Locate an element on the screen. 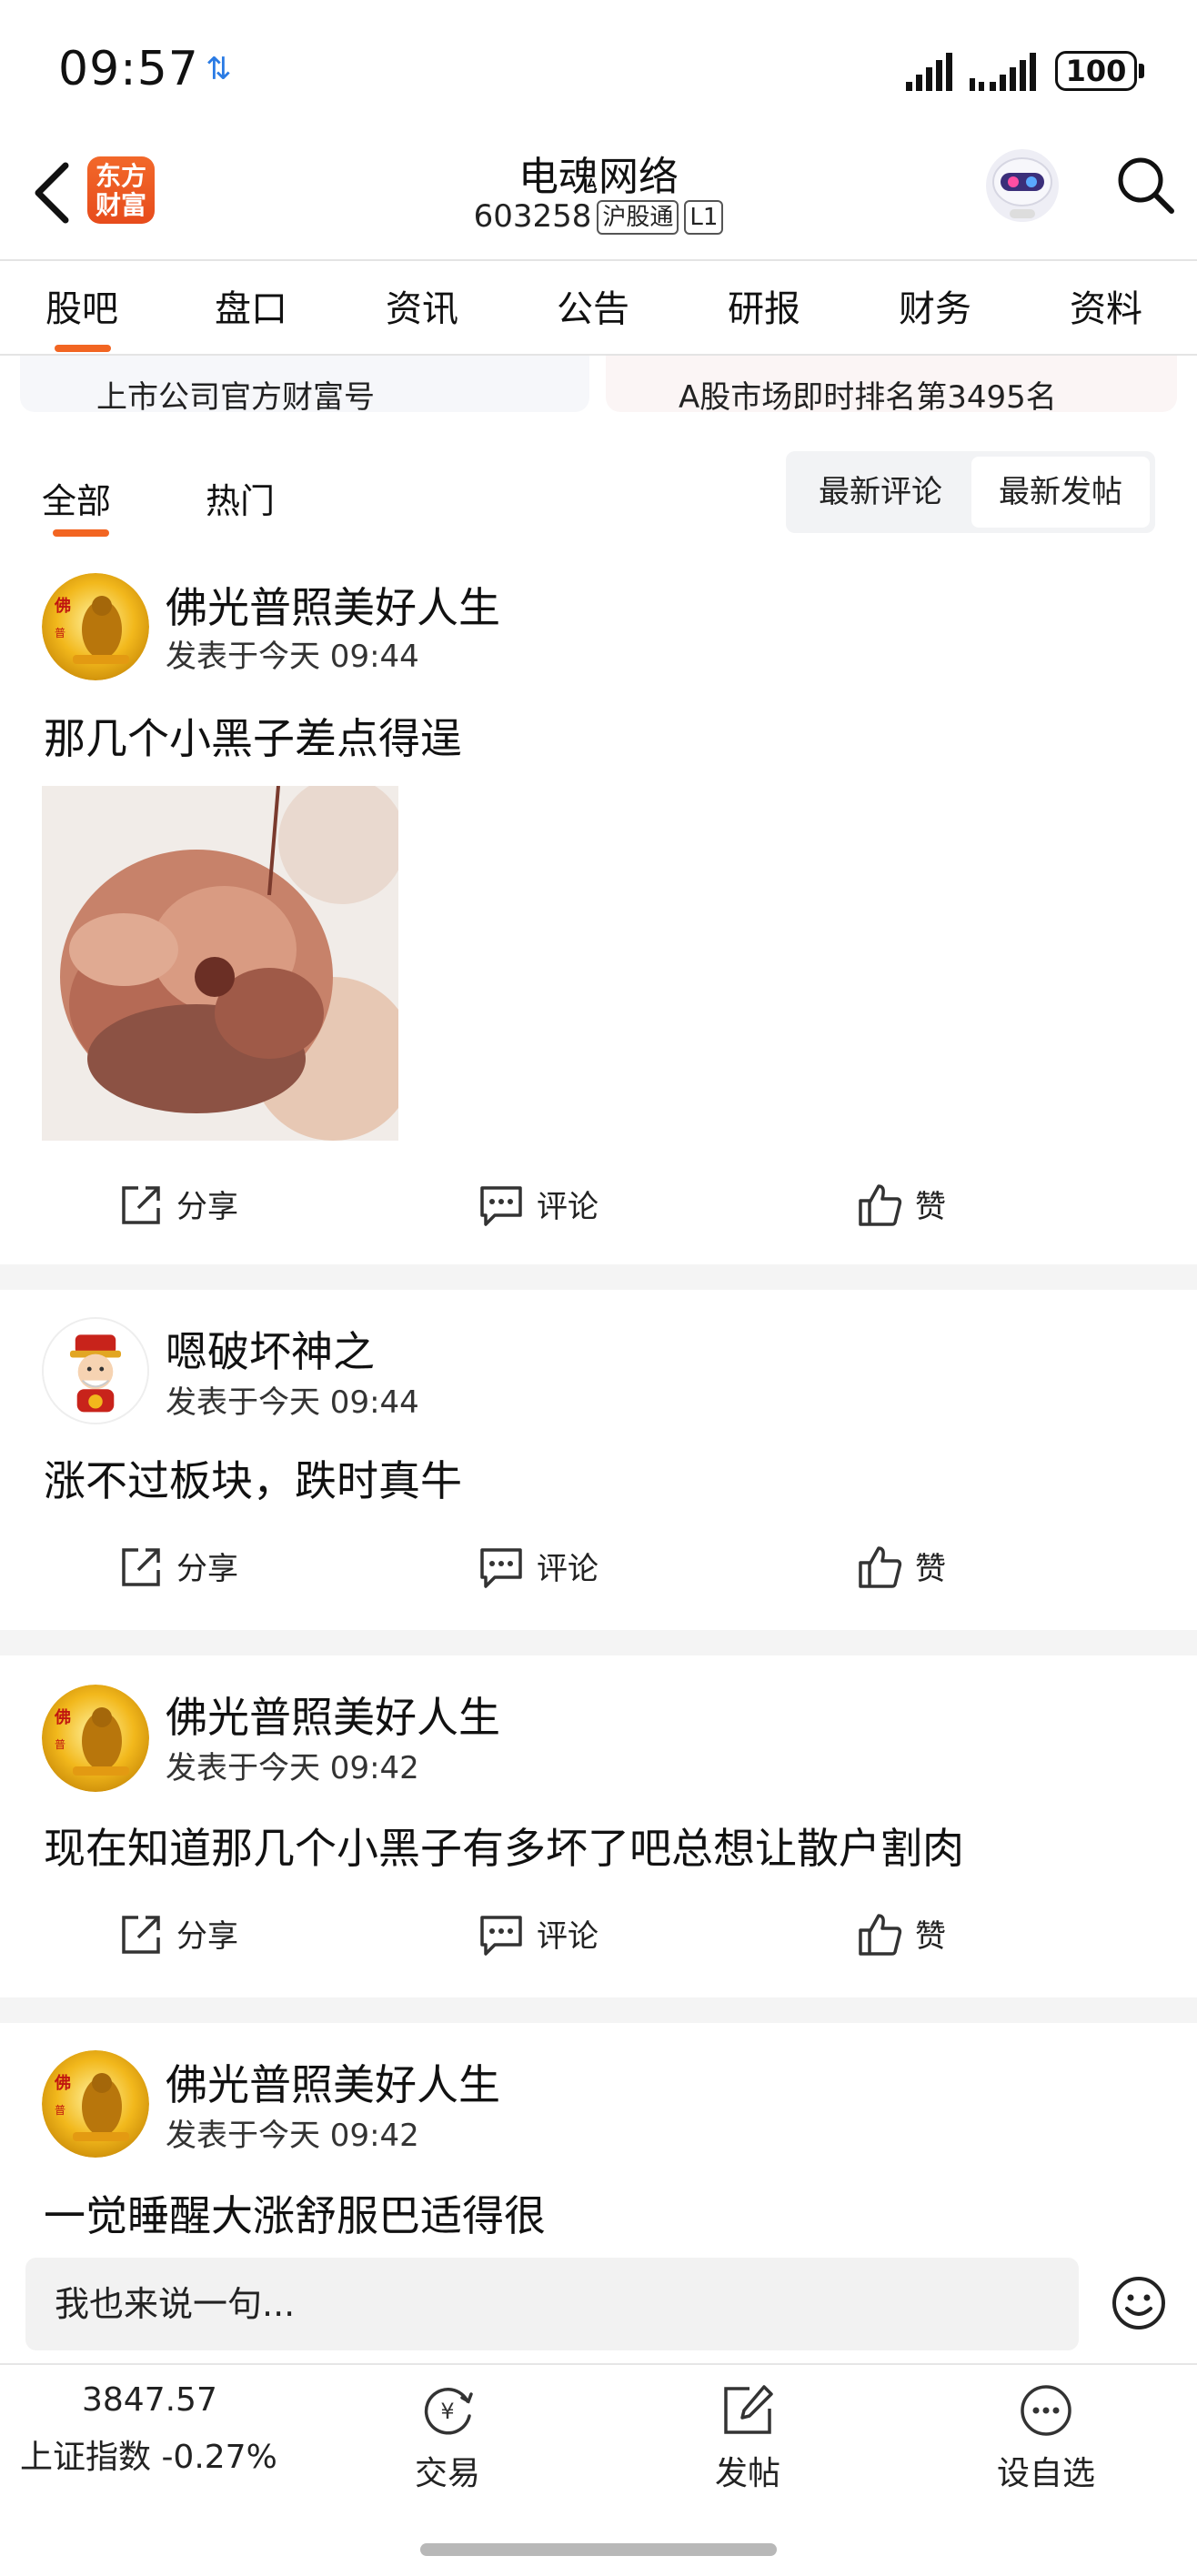 Image resolution: width=1197 pixels, height=2576 pixels. search-icon is located at coordinates (1145, 184).